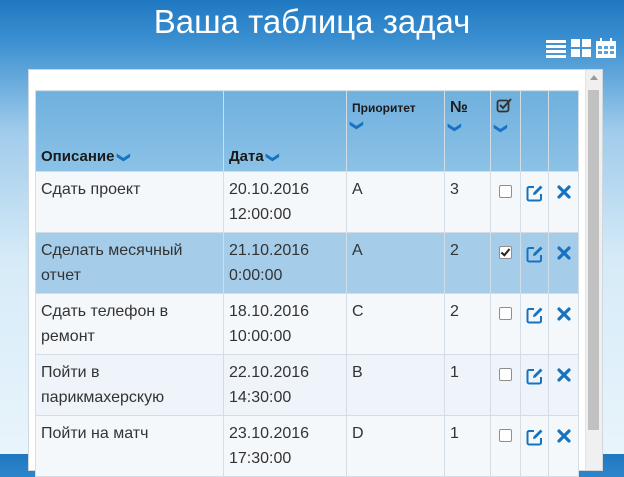  Describe the element at coordinates (256, 275) in the screenshot. I see `task-time: 0:00:00` at that location.